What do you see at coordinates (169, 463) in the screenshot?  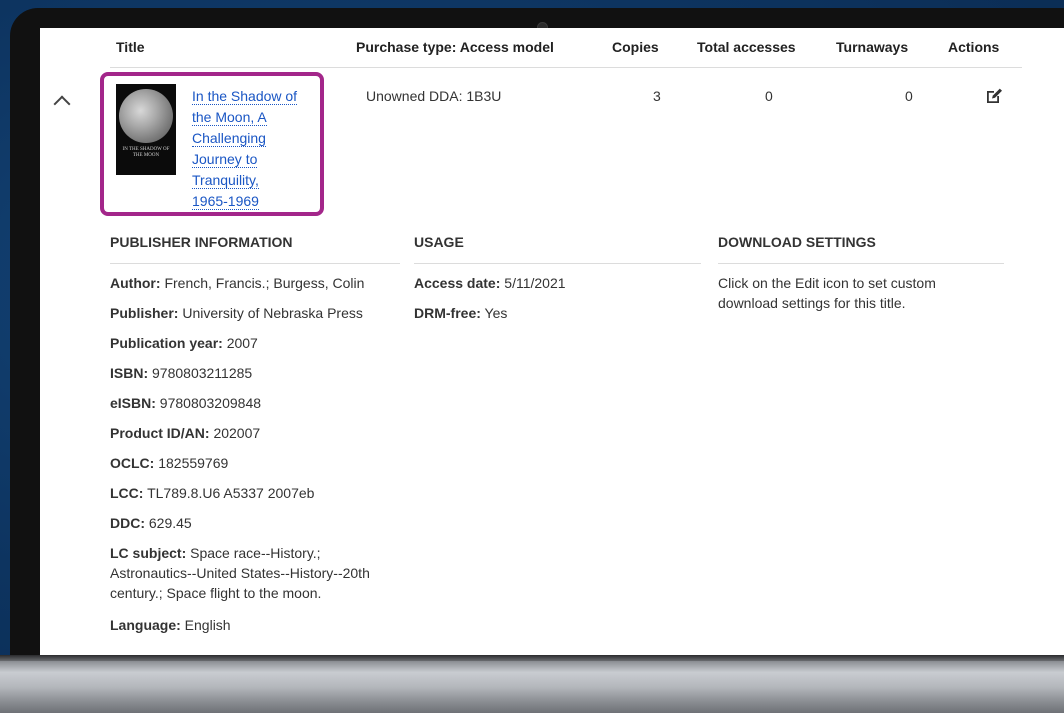 I see `oclc-field: OCLC: 182559769` at bounding box center [169, 463].